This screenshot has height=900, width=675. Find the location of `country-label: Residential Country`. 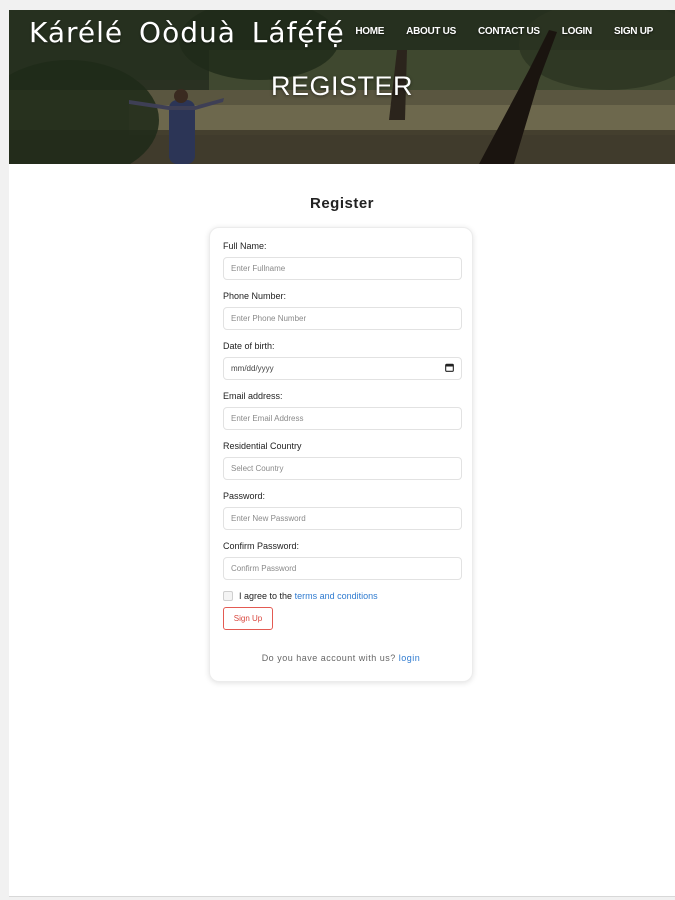

country-label: Residential Country is located at coordinates (262, 446).